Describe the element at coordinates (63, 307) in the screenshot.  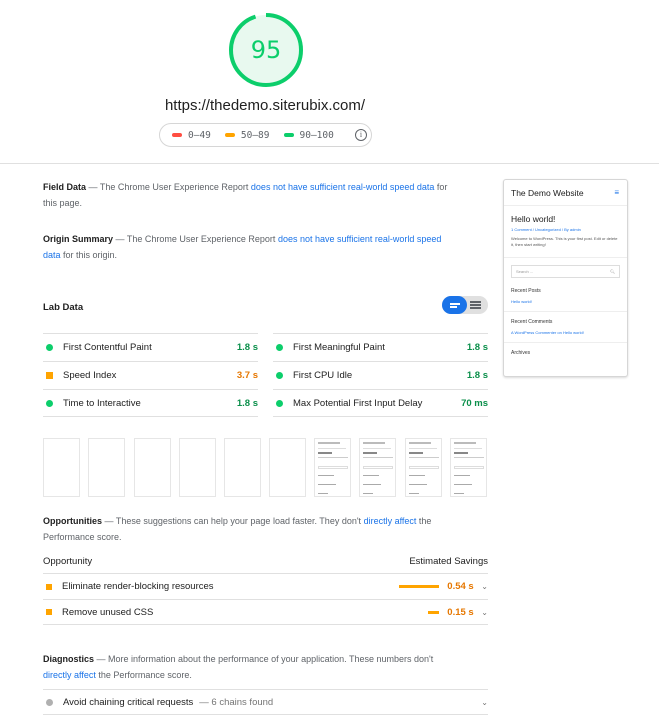
I see `lab-data-title: Lab Data` at that location.